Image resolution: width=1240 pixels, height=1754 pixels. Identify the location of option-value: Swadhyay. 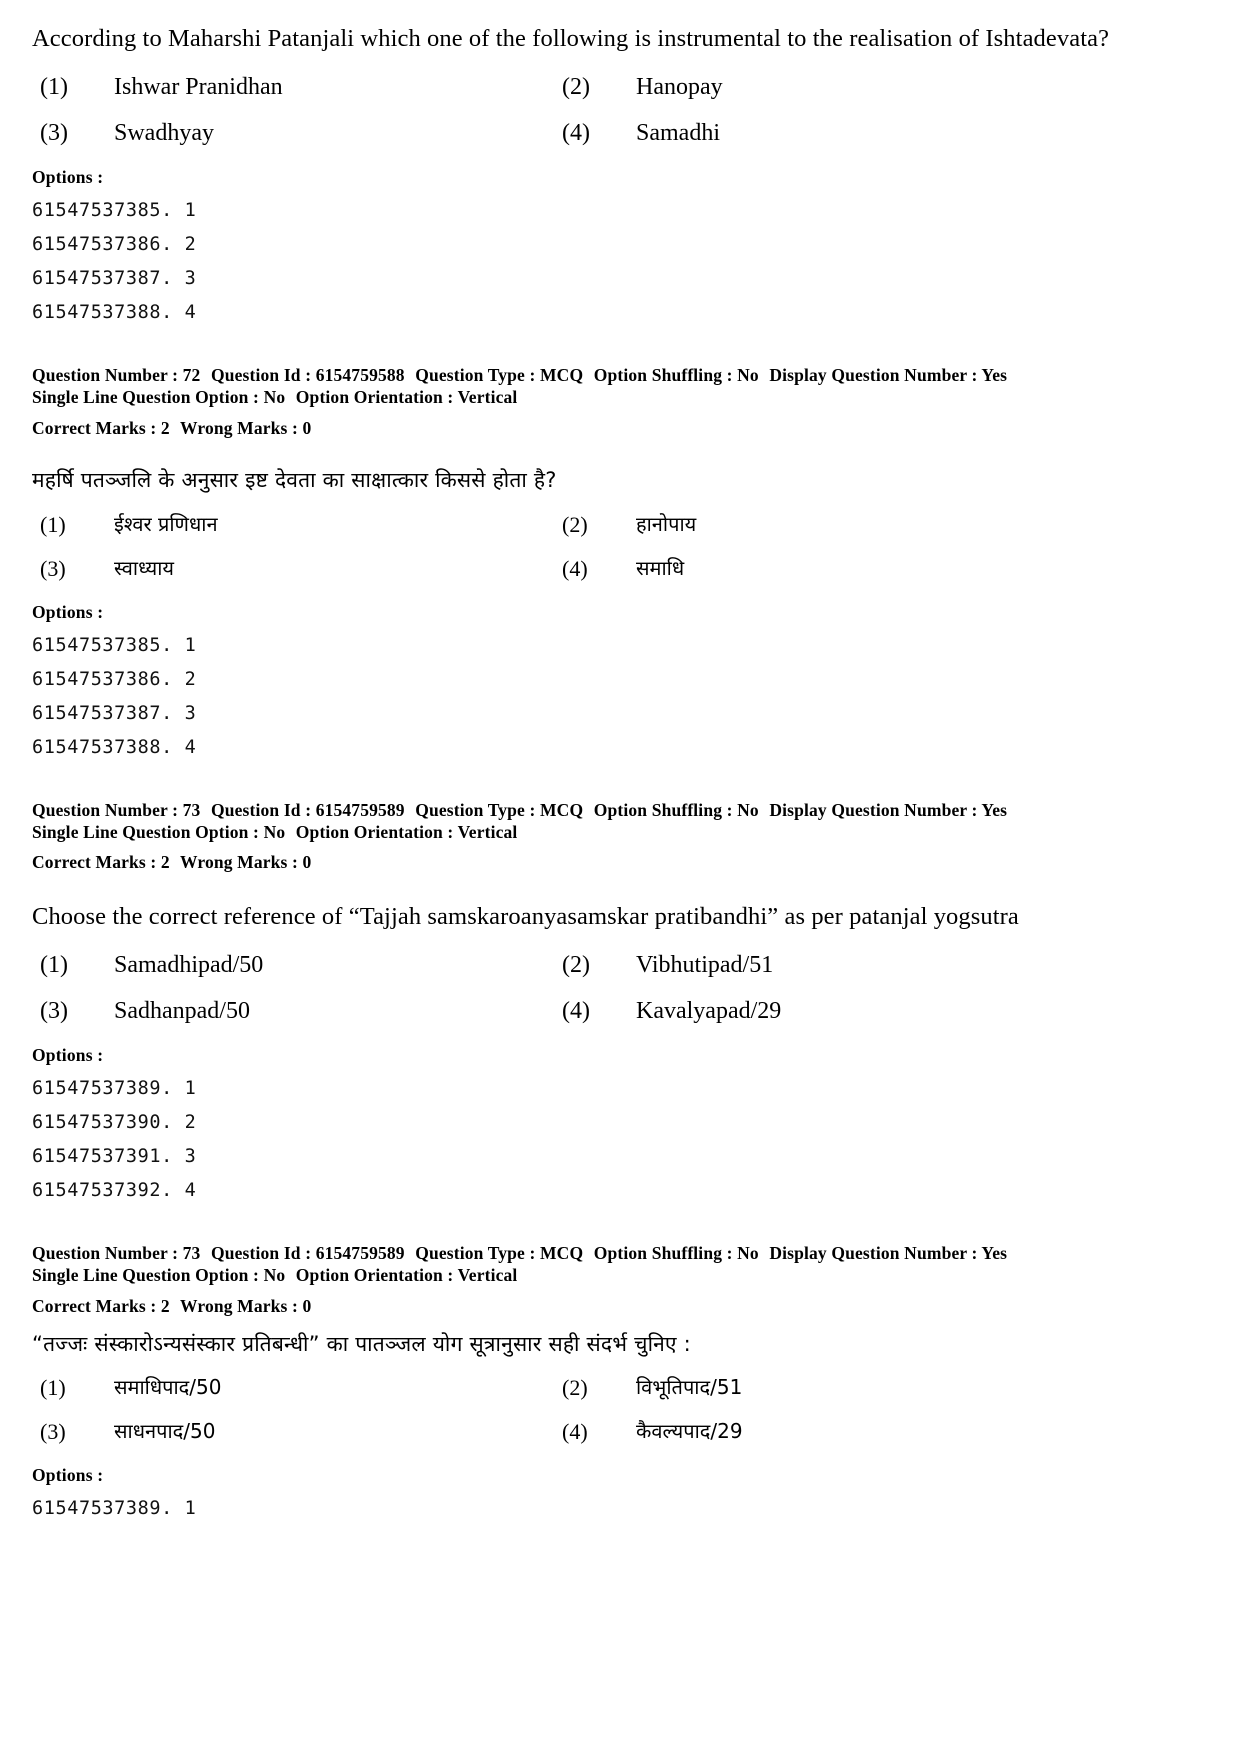
(327, 122).